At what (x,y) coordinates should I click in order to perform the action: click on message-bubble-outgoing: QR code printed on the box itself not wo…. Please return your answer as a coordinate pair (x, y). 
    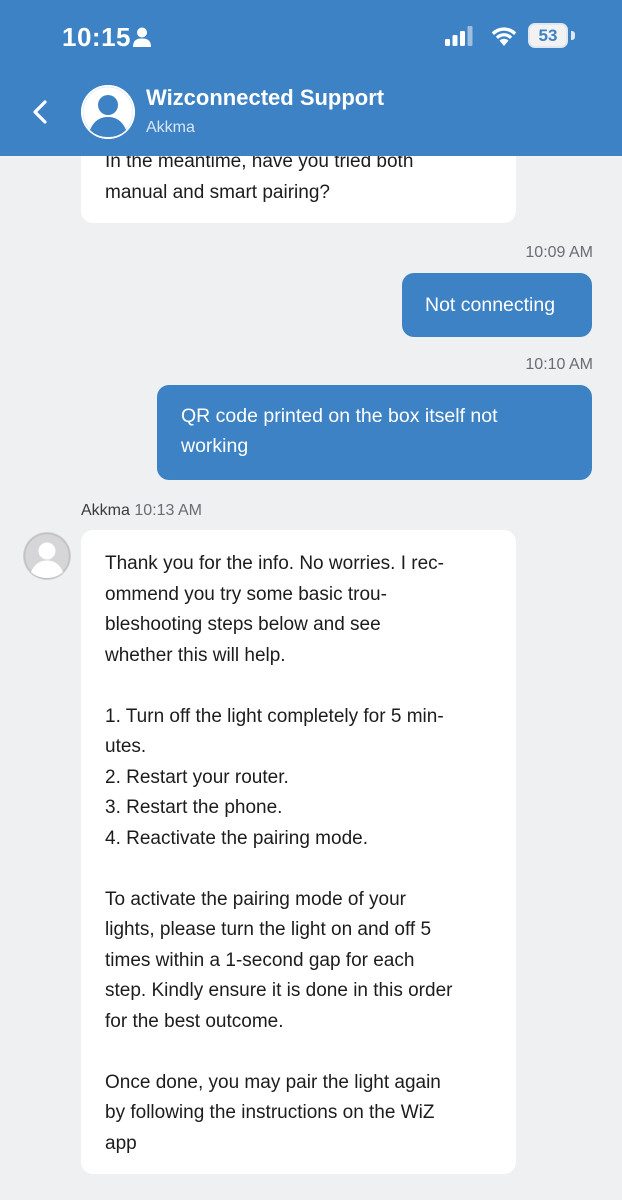
    Looking at the image, I should click on (374, 432).